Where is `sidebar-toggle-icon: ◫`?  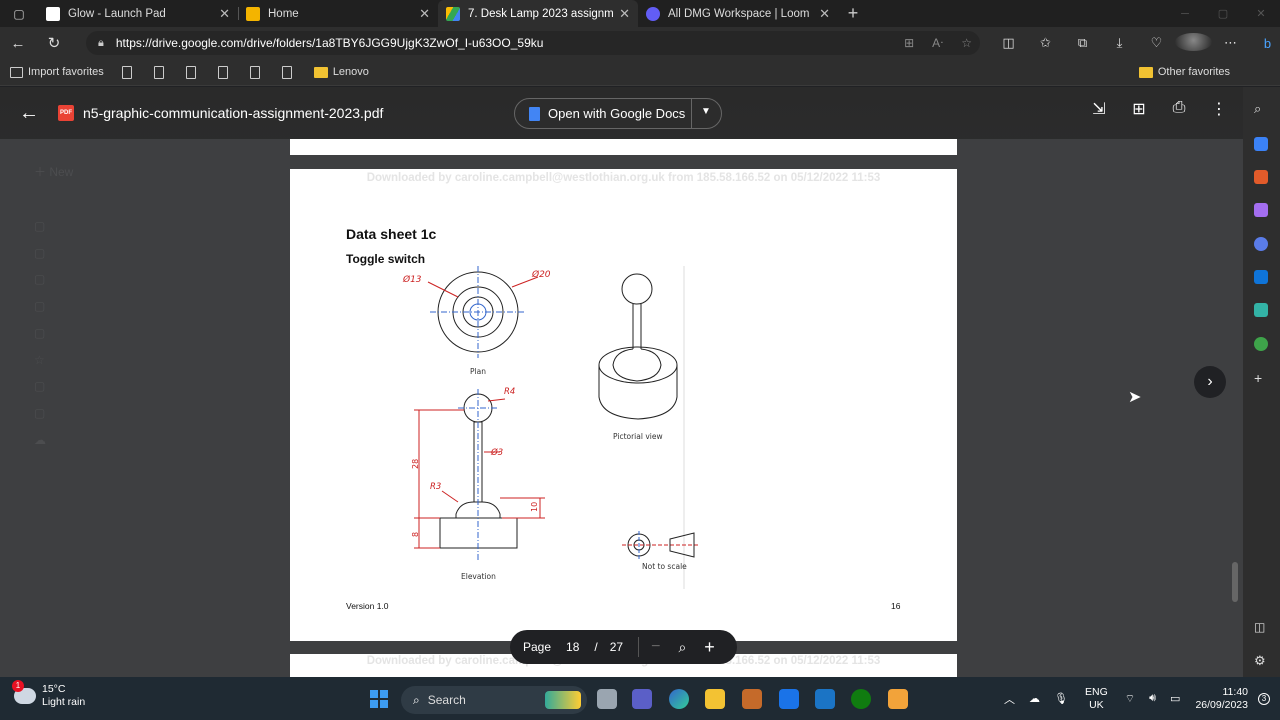
sidebar-toggle-icon: ◫ is located at coordinates (1261, 627).